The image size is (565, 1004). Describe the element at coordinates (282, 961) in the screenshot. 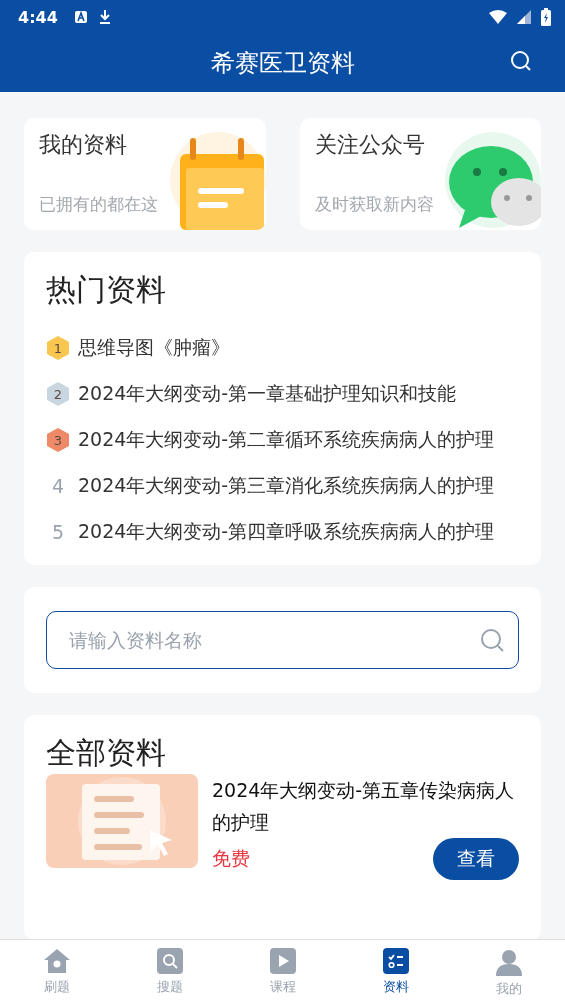

I see `play-icon` at that location.